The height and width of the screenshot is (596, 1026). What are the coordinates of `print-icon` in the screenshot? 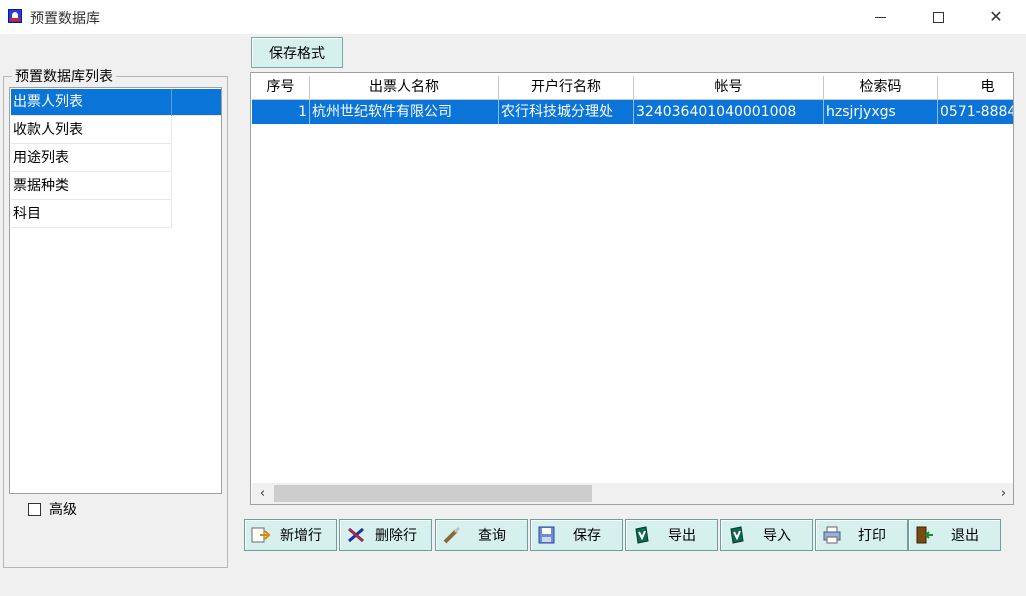 It's located at (832, 535).